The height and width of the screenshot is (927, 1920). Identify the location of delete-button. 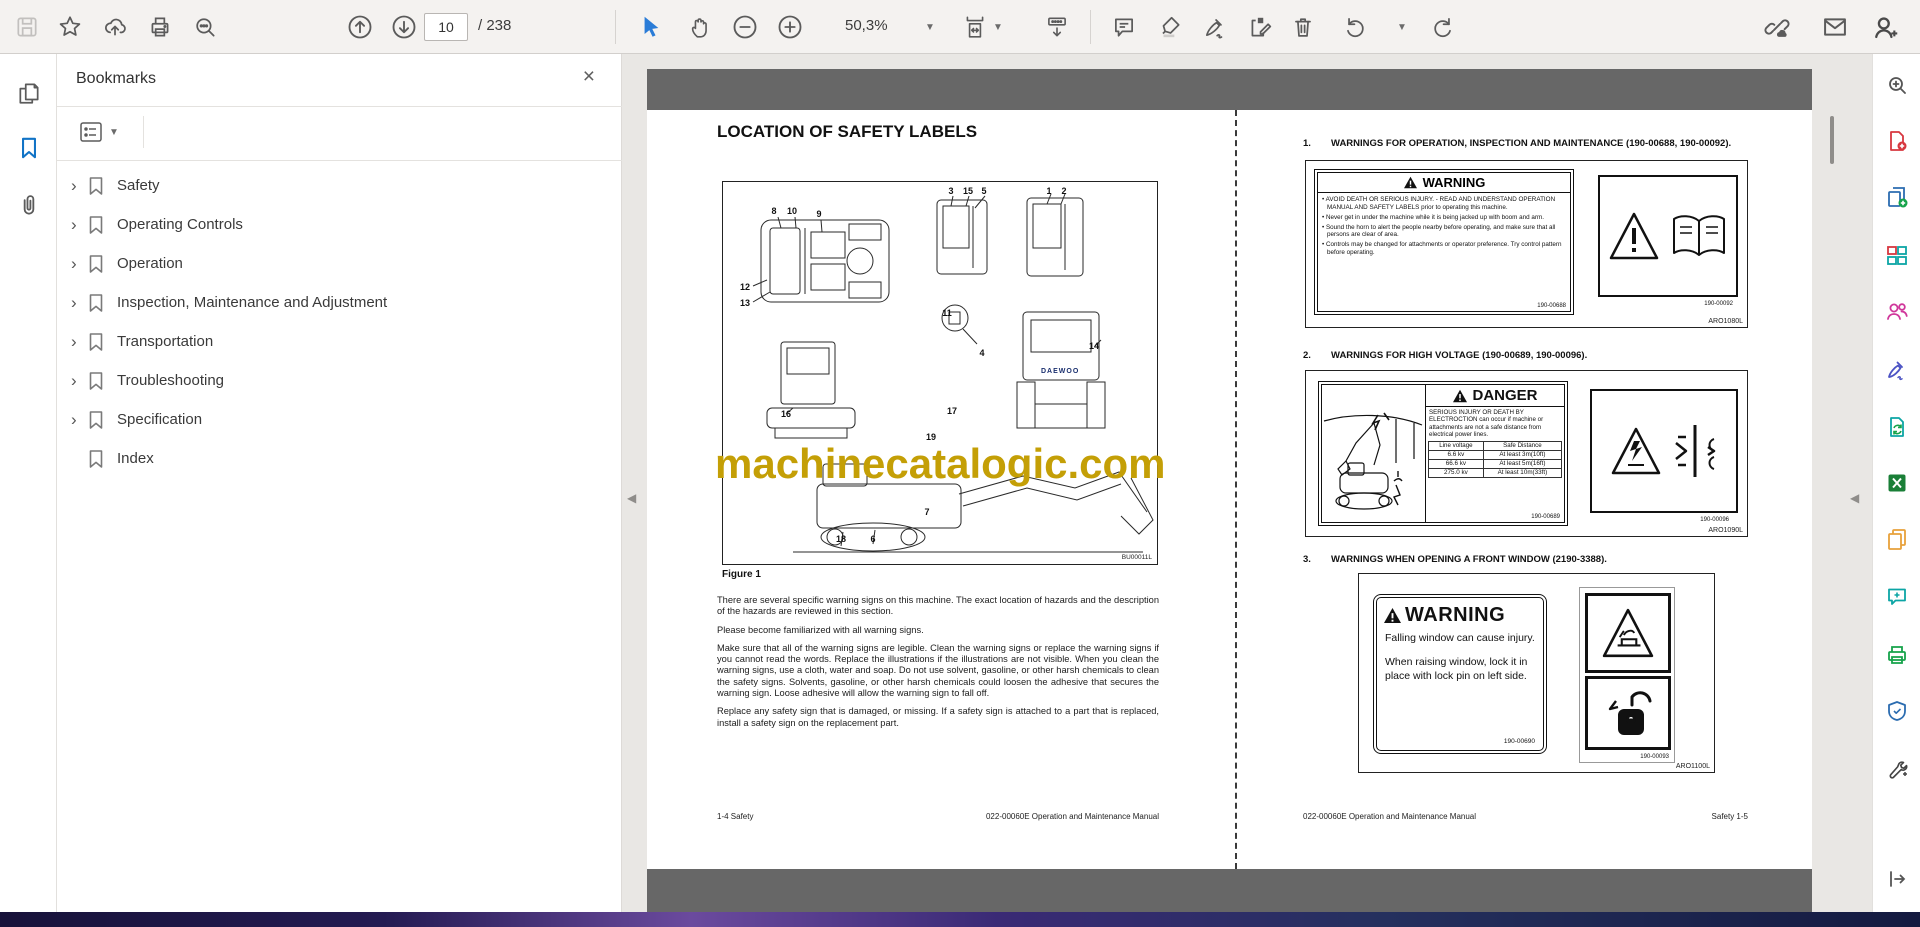
(1303, 27).